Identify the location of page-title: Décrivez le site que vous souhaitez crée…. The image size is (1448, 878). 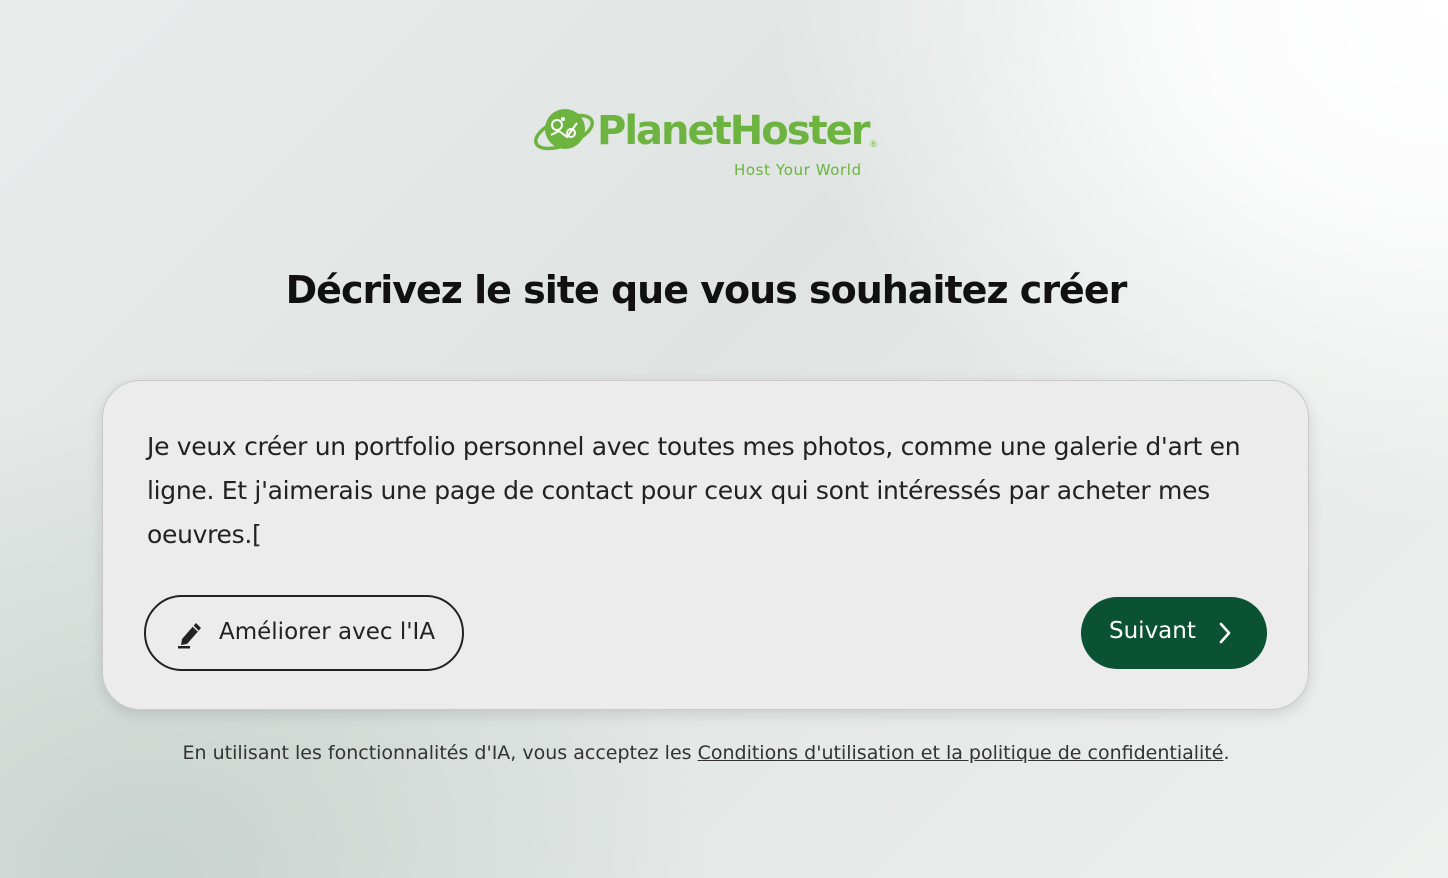
(706, 290).